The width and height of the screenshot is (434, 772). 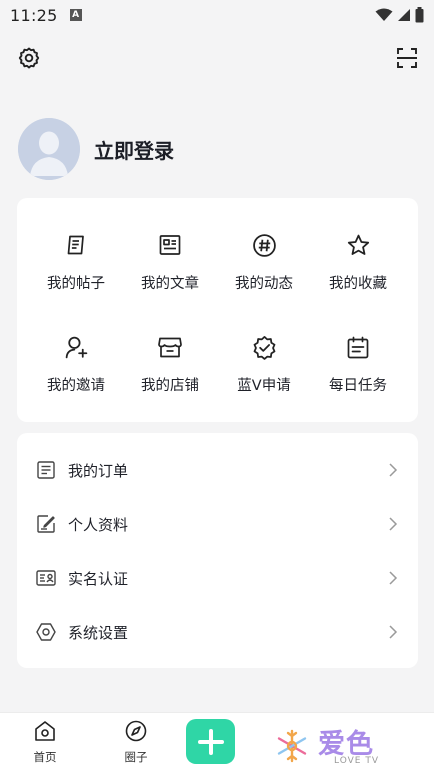 I want to click on default-avatar-icon, so click(x=49, y=149).